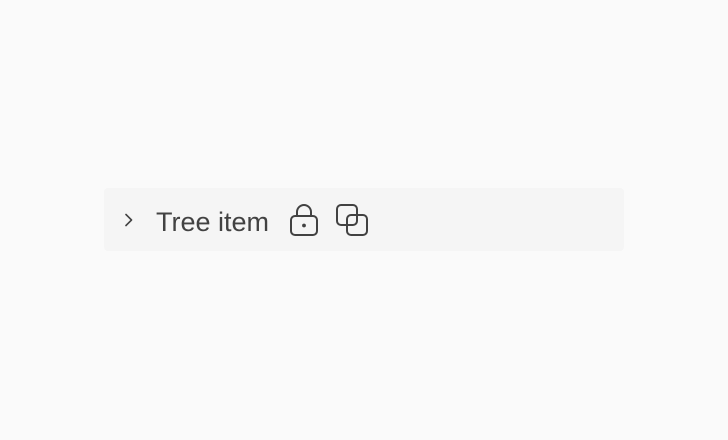 The width and height of the screenshot is (728, 440). Describe the element at coordinates (352, 220) in the screenshot. I see `copy-icon` at that location.